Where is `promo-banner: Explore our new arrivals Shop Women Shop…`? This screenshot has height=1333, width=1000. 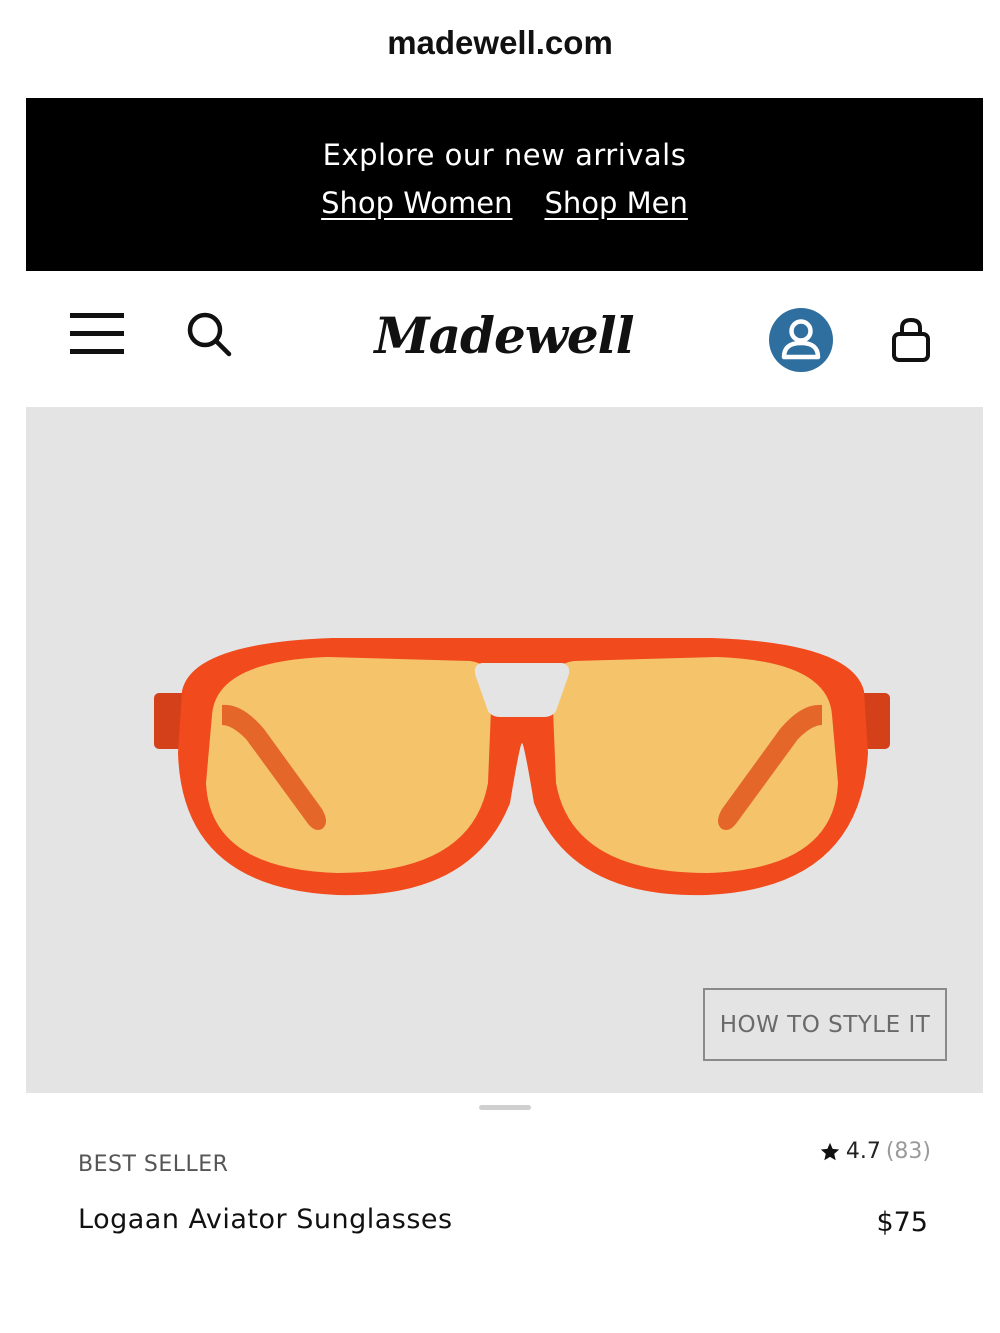
promo-banner: Explore our new arrivals Shop Women Shop… is located at coordinates (504, 184).